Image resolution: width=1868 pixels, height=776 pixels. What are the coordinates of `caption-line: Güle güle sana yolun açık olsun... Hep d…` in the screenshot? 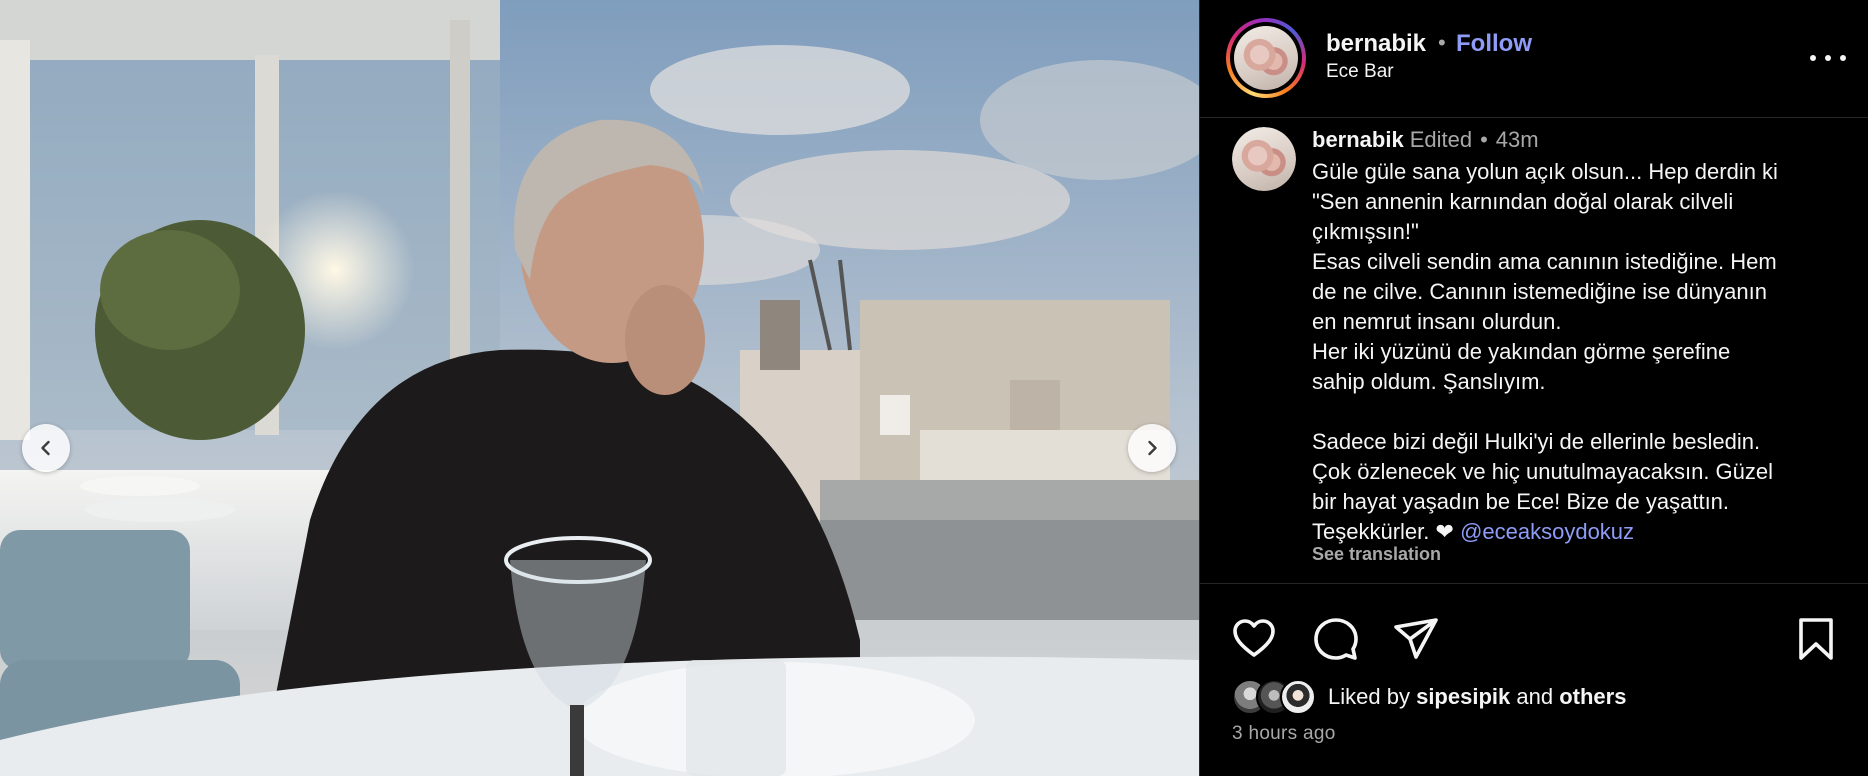 It's located at (1545, 171).